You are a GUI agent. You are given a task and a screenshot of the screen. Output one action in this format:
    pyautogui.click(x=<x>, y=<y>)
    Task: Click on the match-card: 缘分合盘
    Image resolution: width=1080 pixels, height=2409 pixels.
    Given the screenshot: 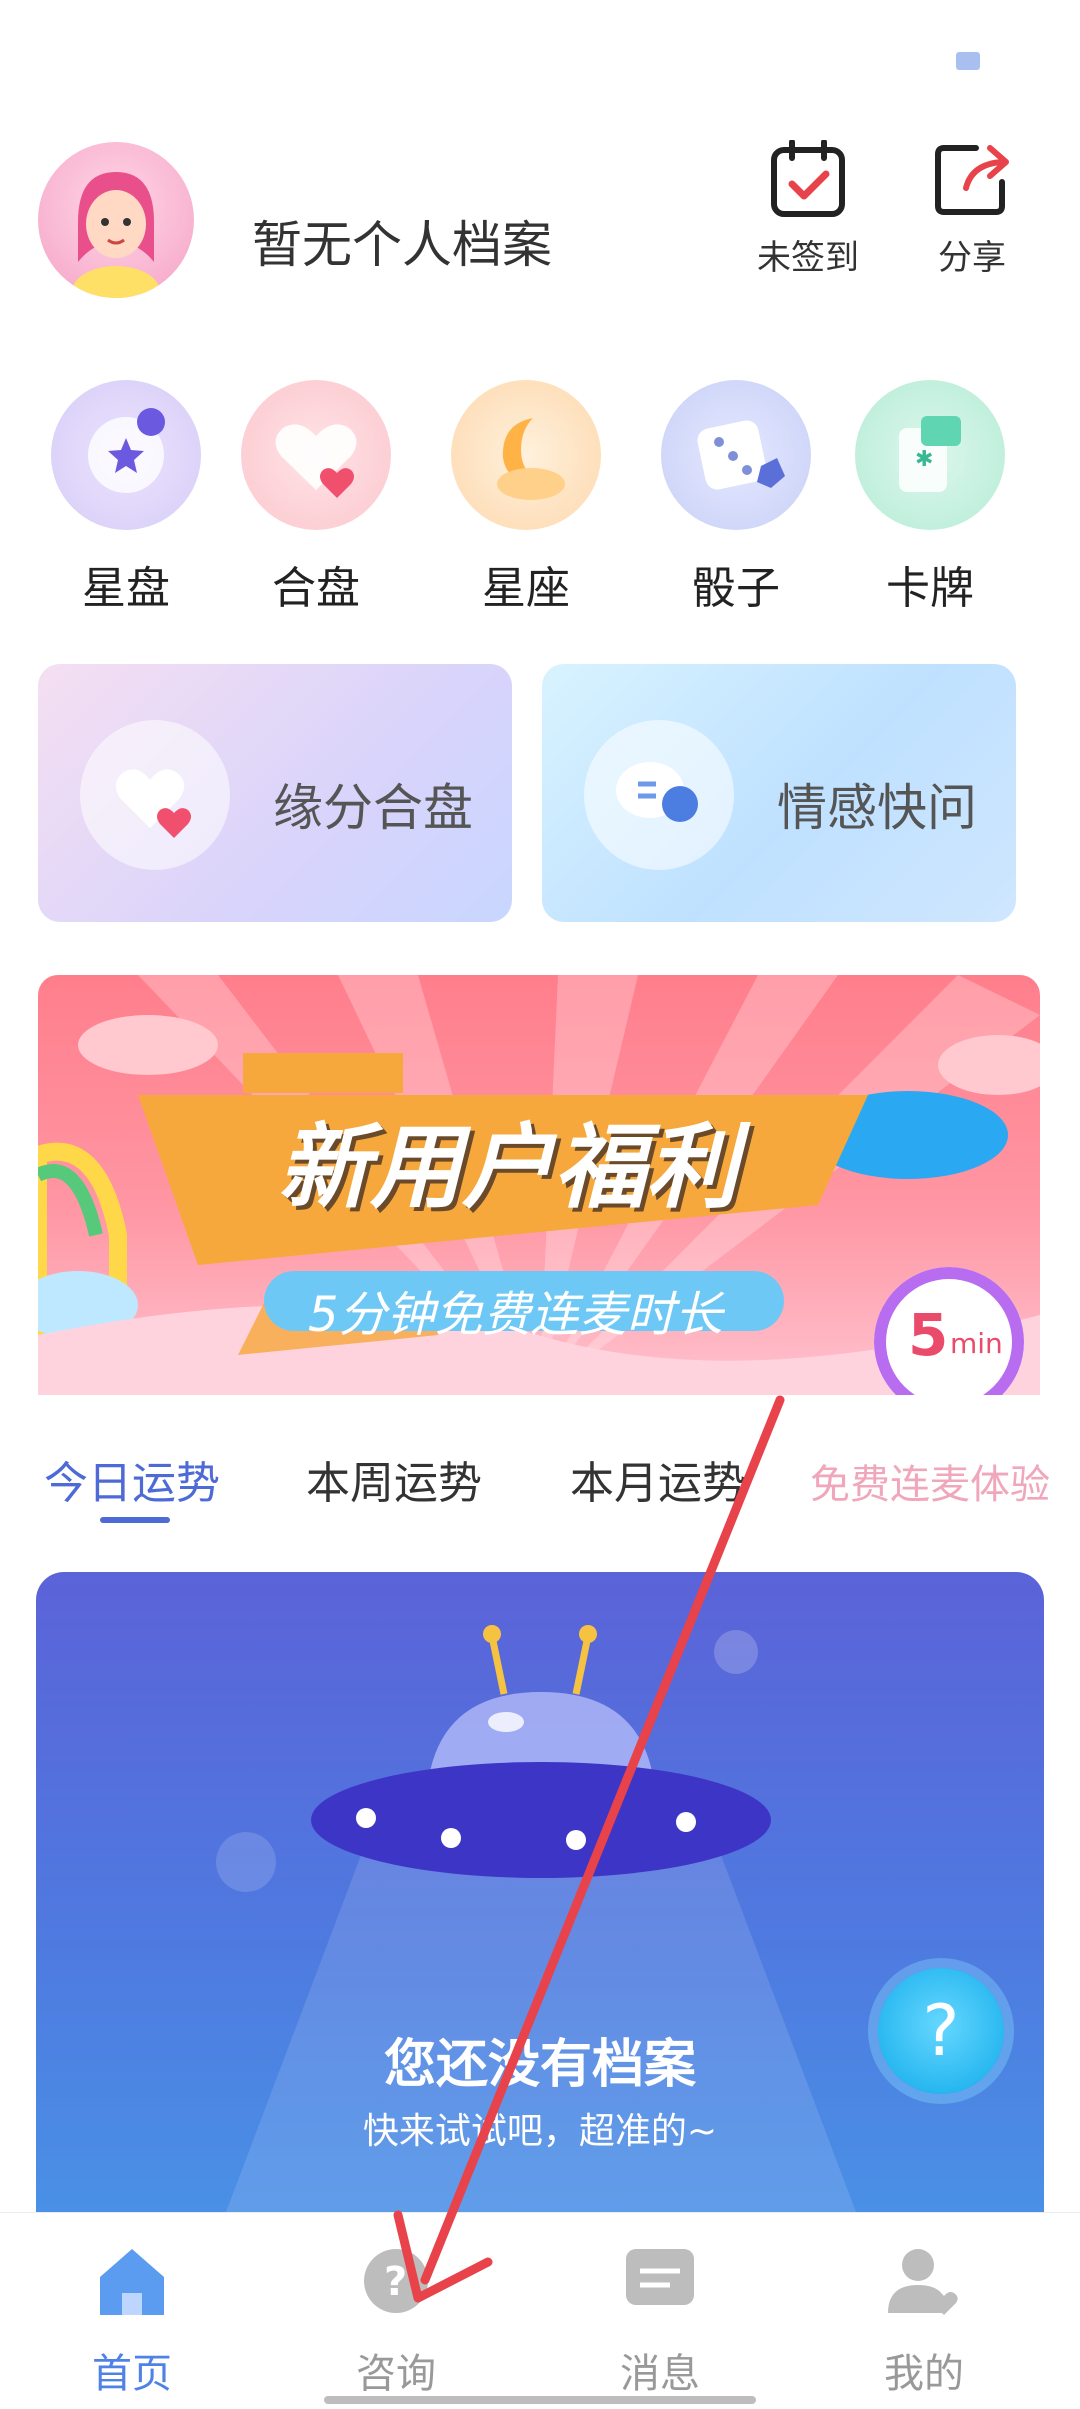 What is the action you would take?
    pyautogui.click(x=275, y=793)
    